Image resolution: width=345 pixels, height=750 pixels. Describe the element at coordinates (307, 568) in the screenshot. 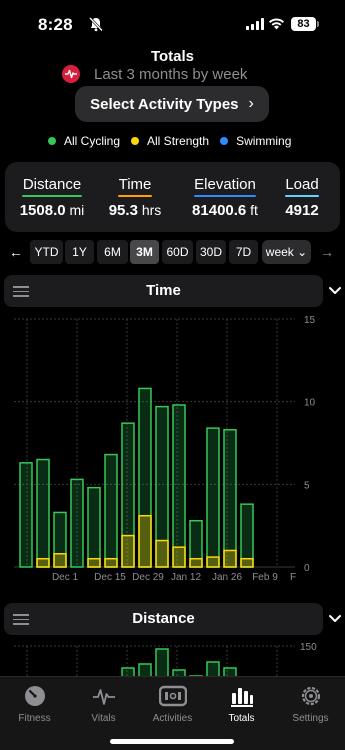

I see `y-tick-label: 0` at that location.